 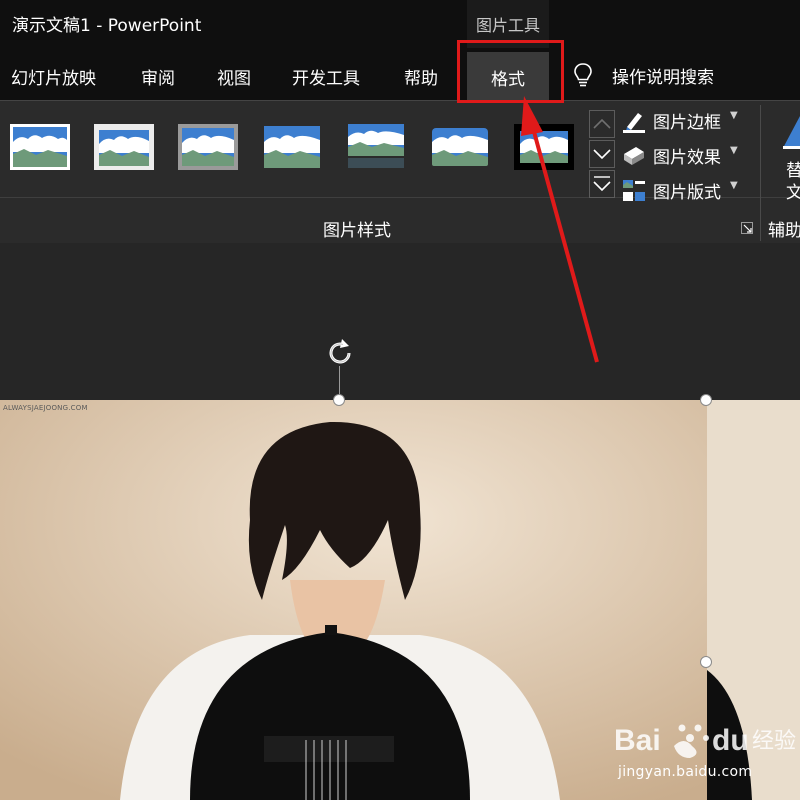 I want to click on tell-me-label: 操作说明搜索, so click(x=663, y=78).